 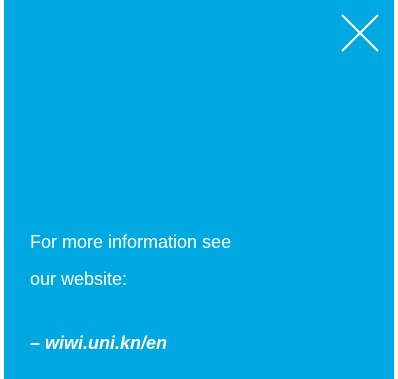 I want to click on close-button, so click(x=360, y=33).